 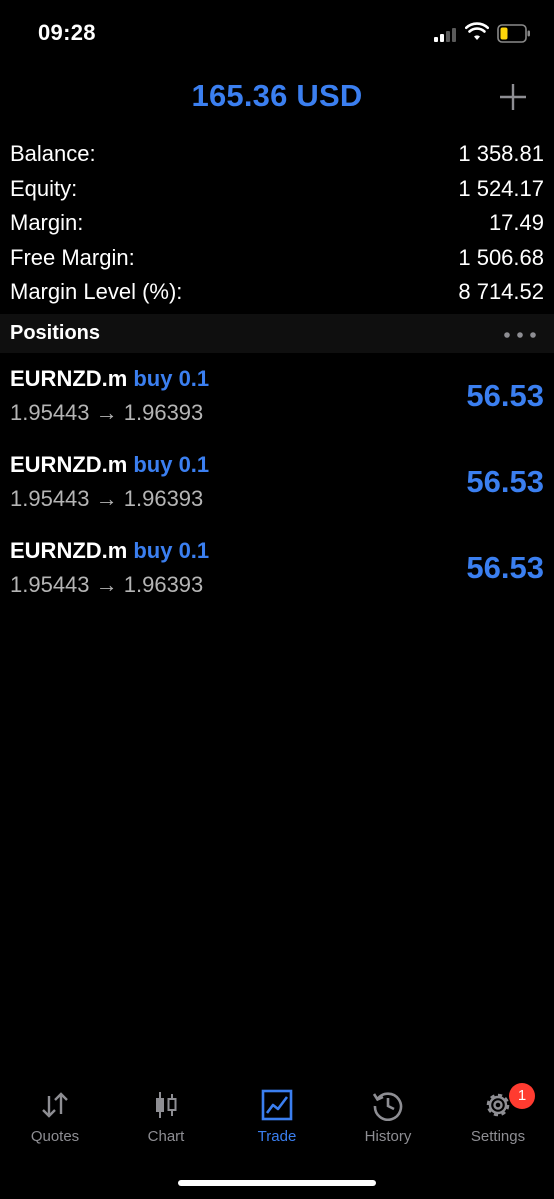 I want to click on wifi-icon, so click(x=477, y=31).